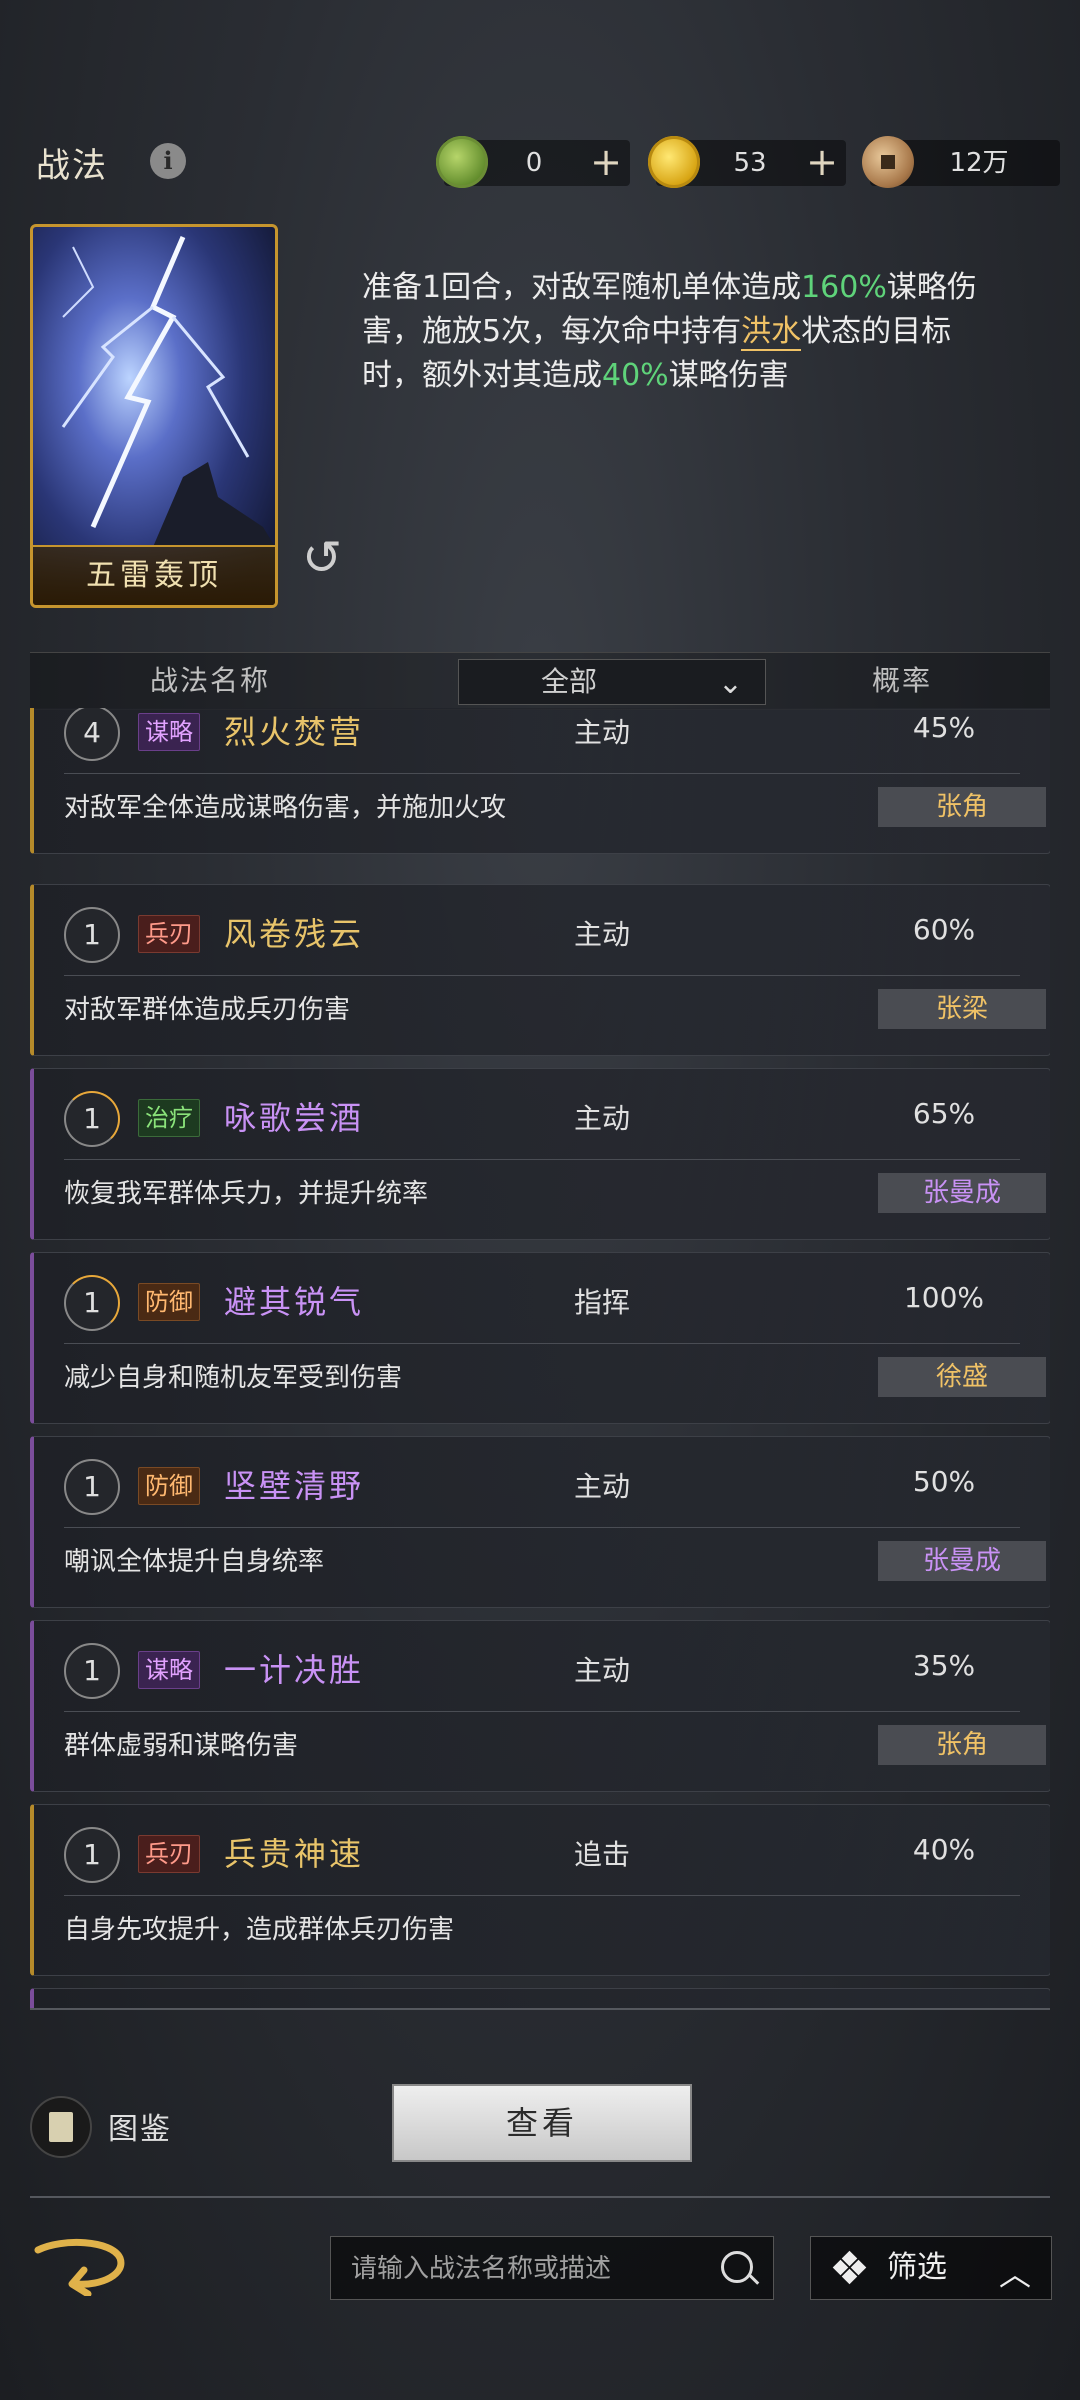  What do you see at coordinates (259, 1930) in the screenshot?
I see `skill-desc: 自身先攻提升，造成群体兵刃伤害` at bounding box center [259, 1930].